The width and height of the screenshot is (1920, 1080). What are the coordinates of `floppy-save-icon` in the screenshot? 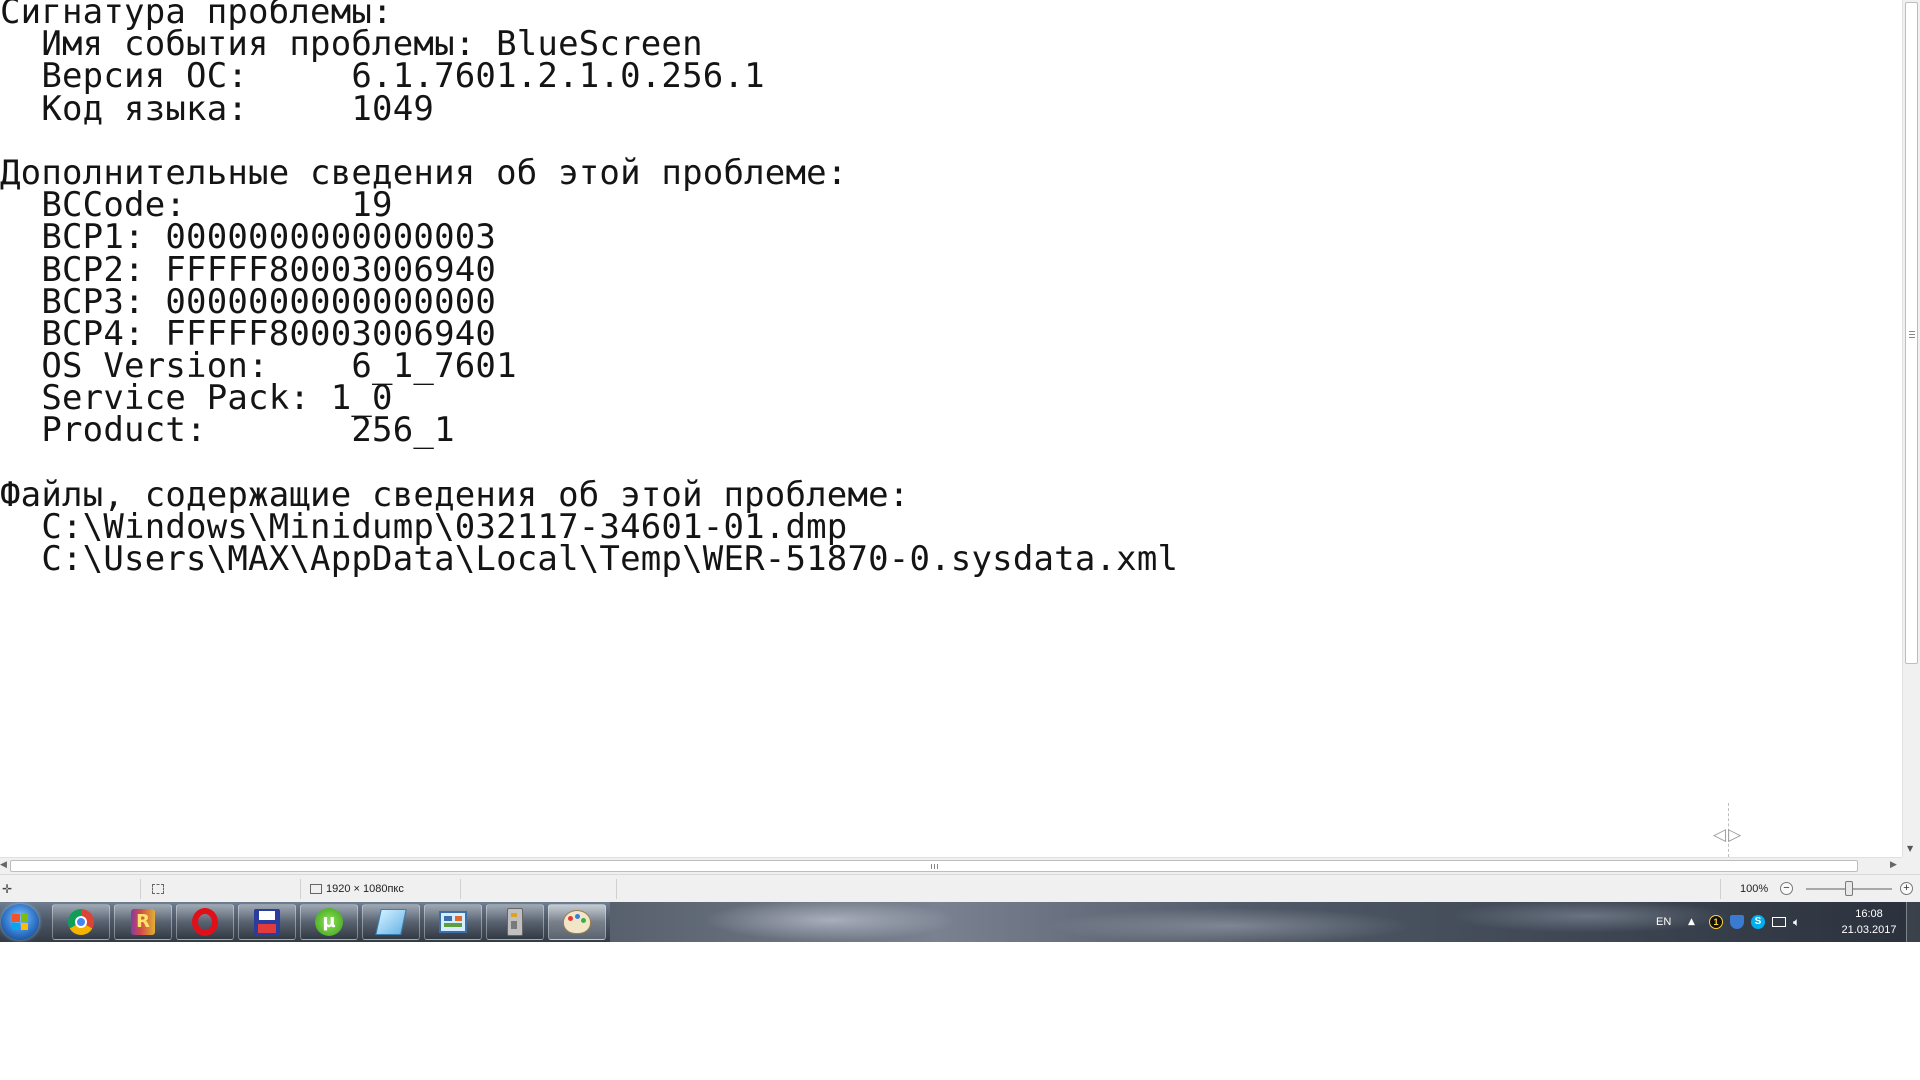 It's located at (267, 922).